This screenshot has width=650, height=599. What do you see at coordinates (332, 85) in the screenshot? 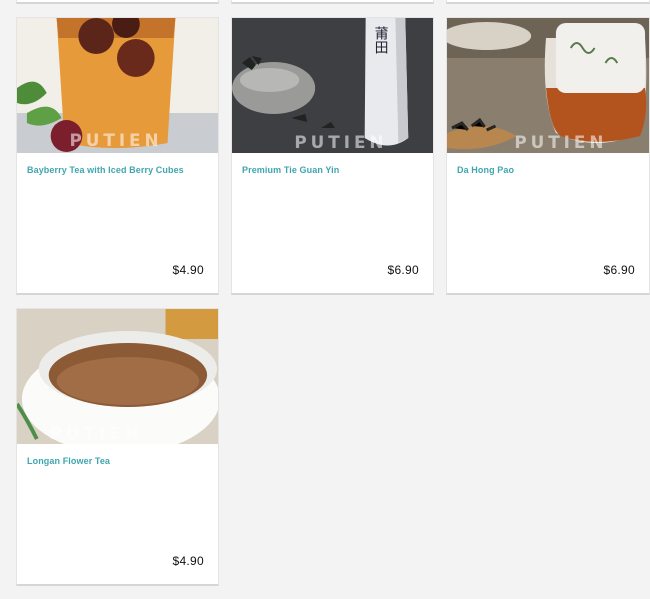
I see `product-photo: 莆田 PUTIEN` at bounding box center [332, 85].